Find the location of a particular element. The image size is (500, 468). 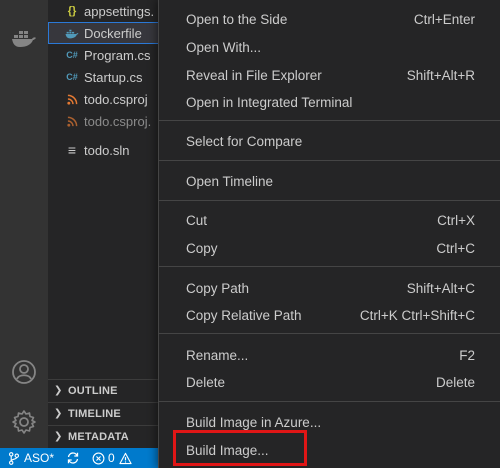

menu-item-shortcut: Ctrl+X is located at coordinates (456, 220).